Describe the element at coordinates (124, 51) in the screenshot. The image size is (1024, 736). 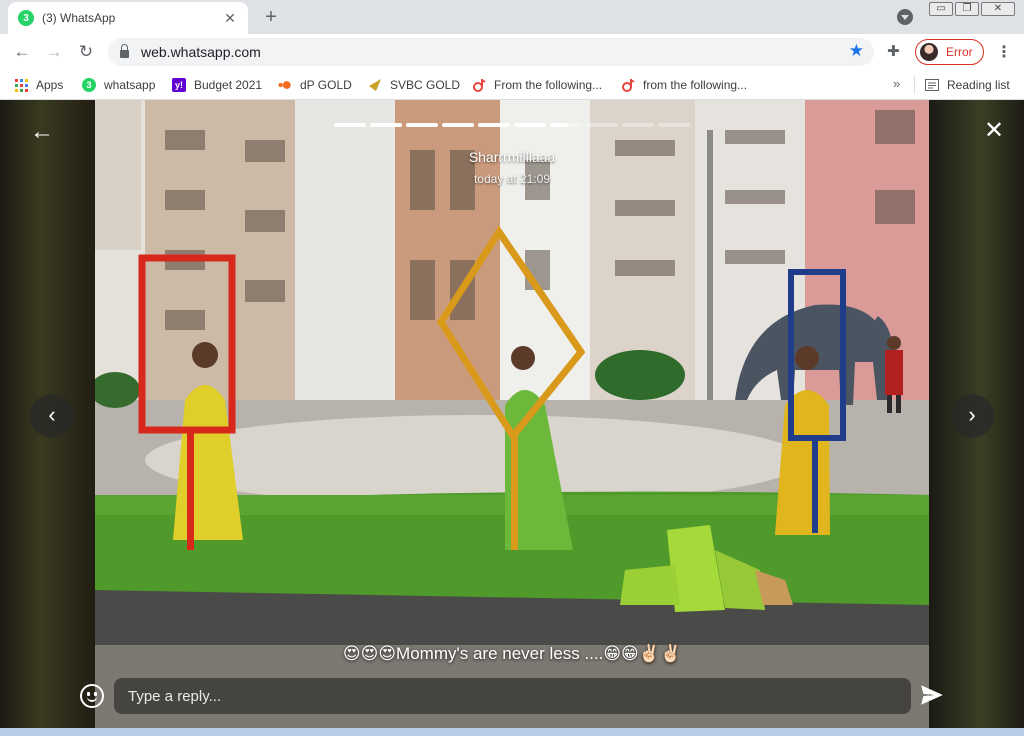
I see `lock-icon` at that location.